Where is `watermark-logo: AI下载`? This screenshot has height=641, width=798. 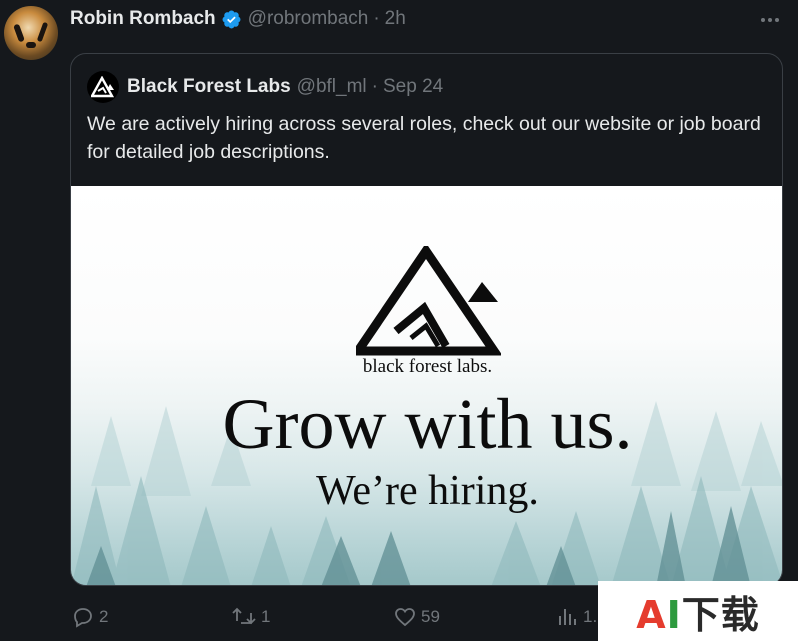
watermark-logo: AI下载 is located at coordinates (698, 611).